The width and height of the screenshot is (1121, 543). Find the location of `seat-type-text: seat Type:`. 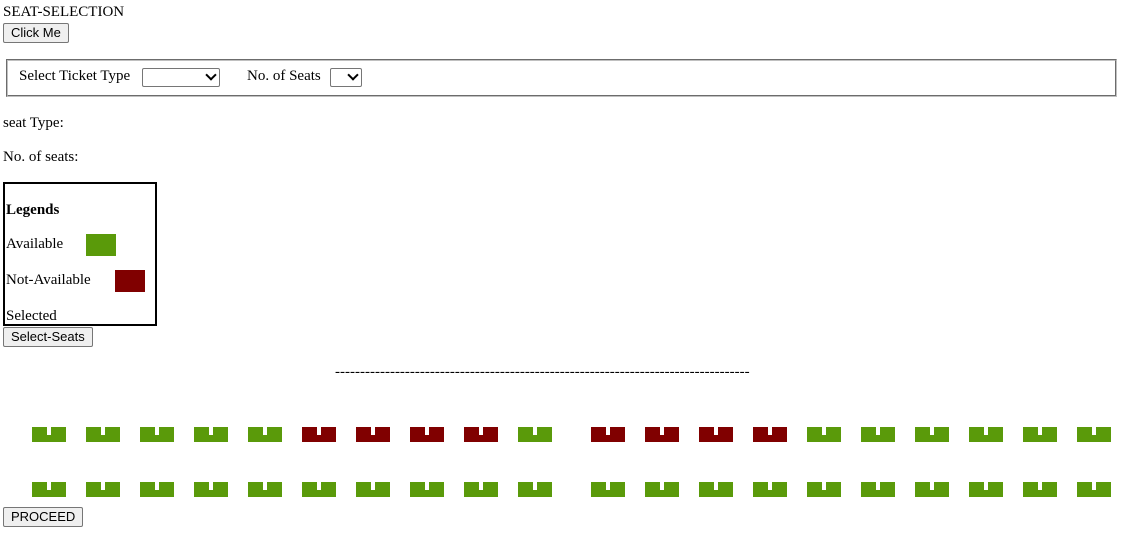

seat-type-text: seat Type: is located at coordinates (33, 123).